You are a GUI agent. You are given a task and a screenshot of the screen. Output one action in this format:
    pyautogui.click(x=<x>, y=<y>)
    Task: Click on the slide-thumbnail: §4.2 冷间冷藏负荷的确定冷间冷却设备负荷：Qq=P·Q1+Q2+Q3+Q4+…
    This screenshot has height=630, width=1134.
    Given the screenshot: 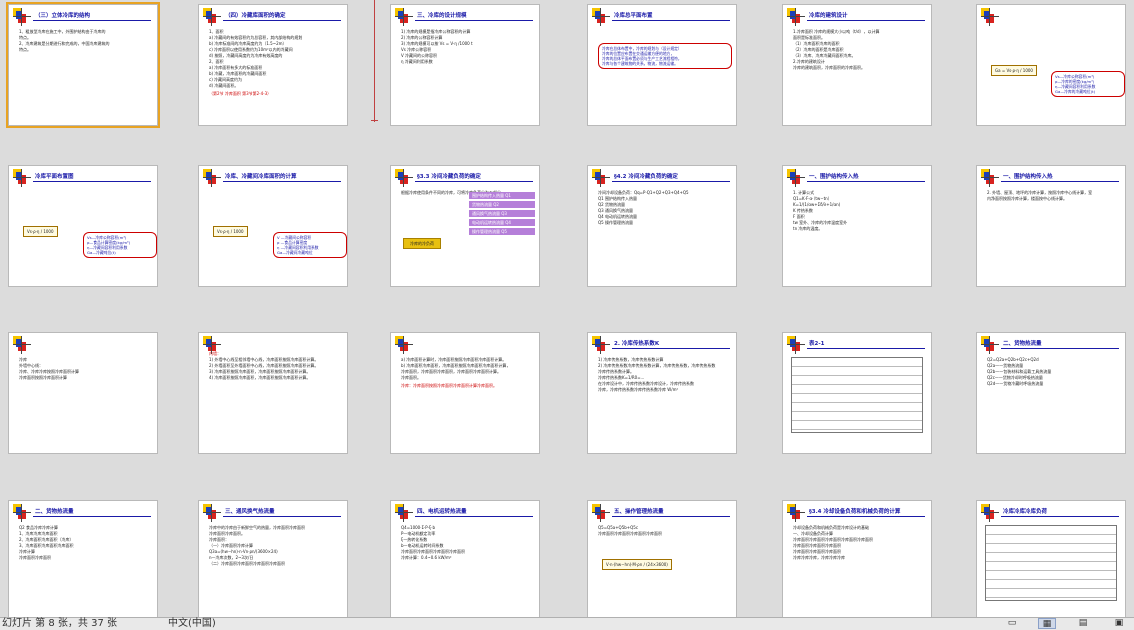 What is the action you would take?
    pyautogui.click(x=662, y=226)
    